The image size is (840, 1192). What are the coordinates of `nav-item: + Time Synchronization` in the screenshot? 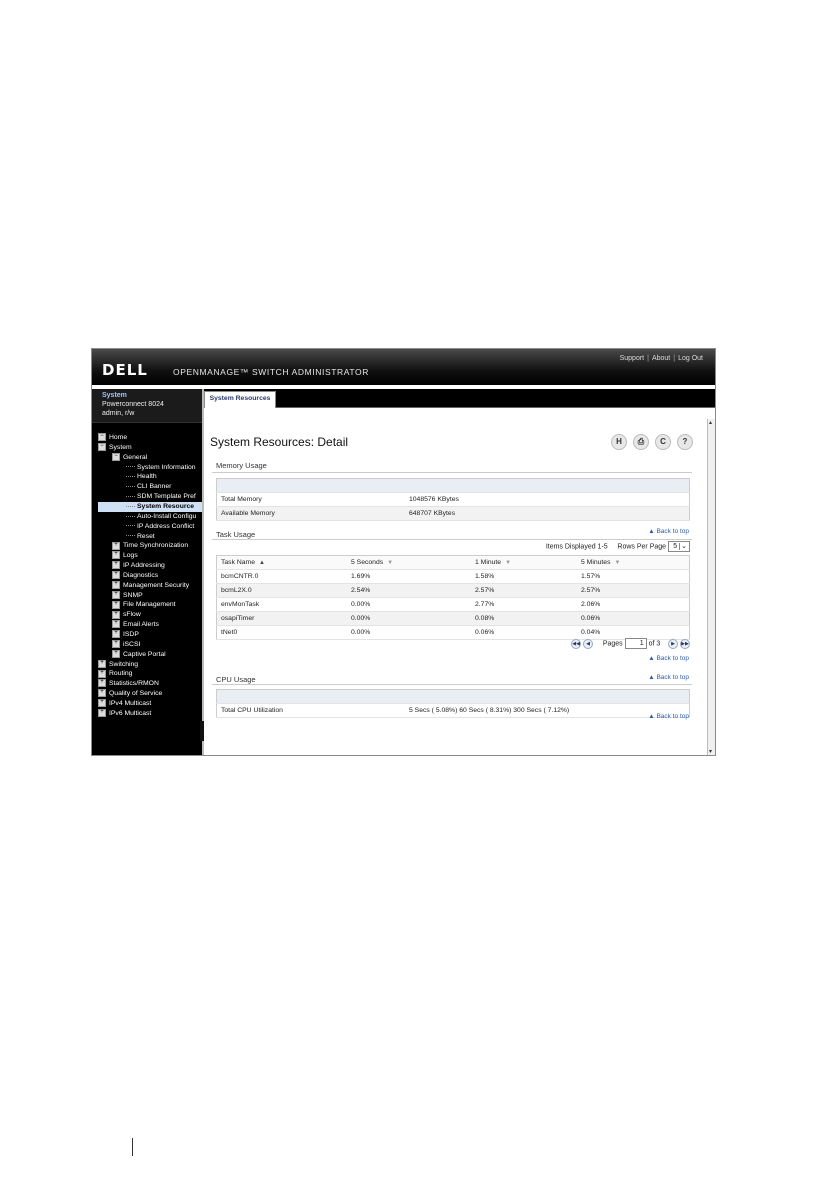 It's located at (150, 546).